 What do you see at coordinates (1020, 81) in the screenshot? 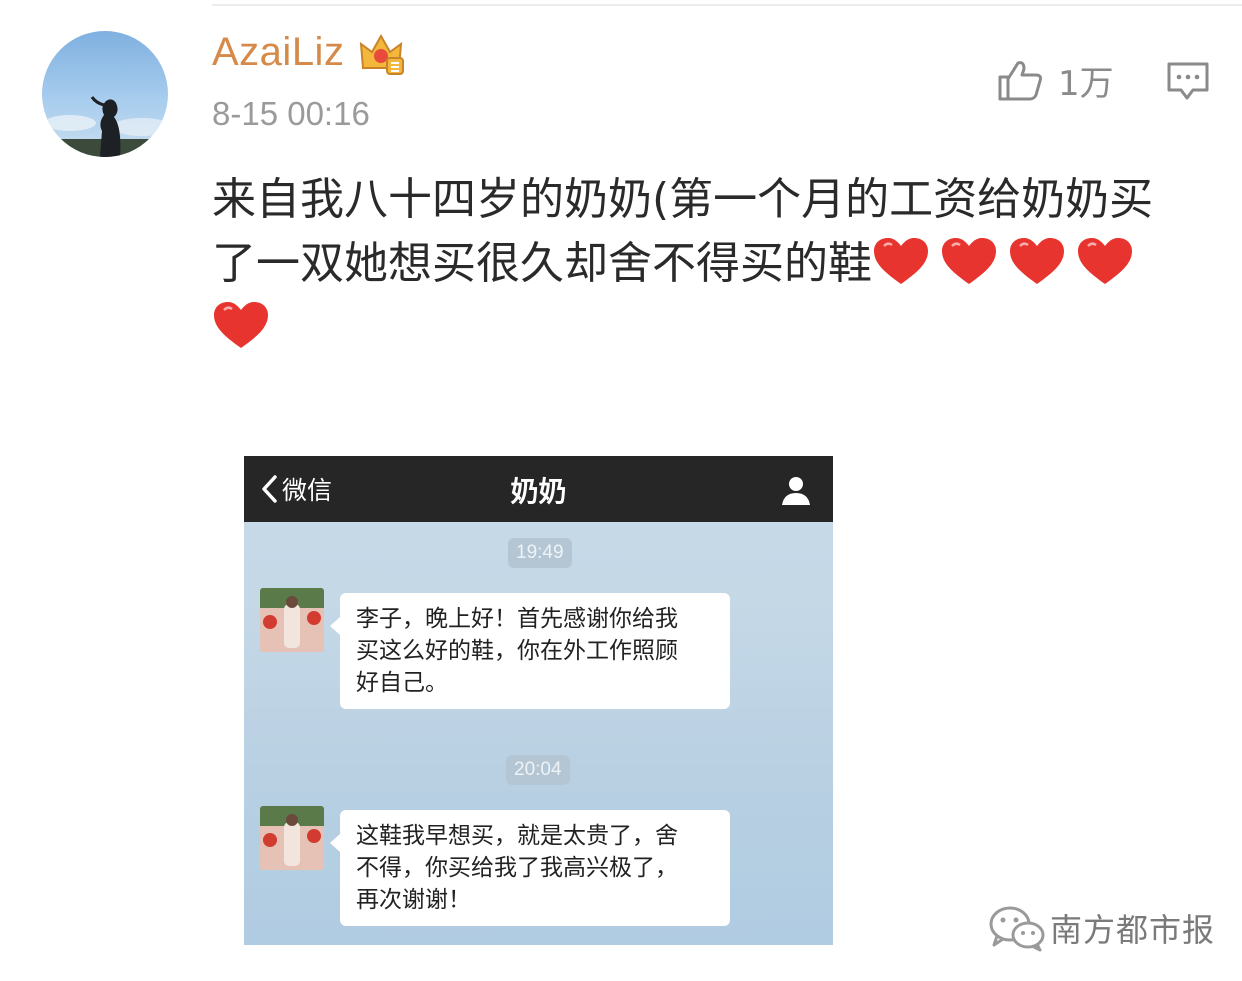
I see `thumbs-up-icon` at bounding box center [1020, 81].